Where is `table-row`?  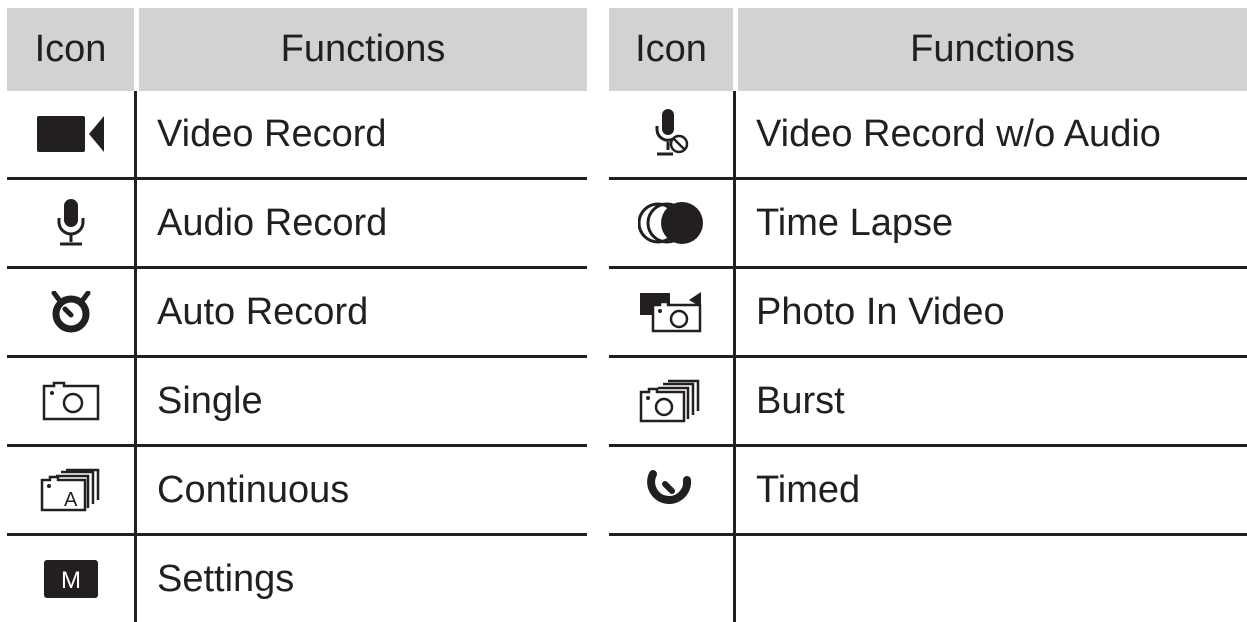 table-row is located at coordinates (928, 579).